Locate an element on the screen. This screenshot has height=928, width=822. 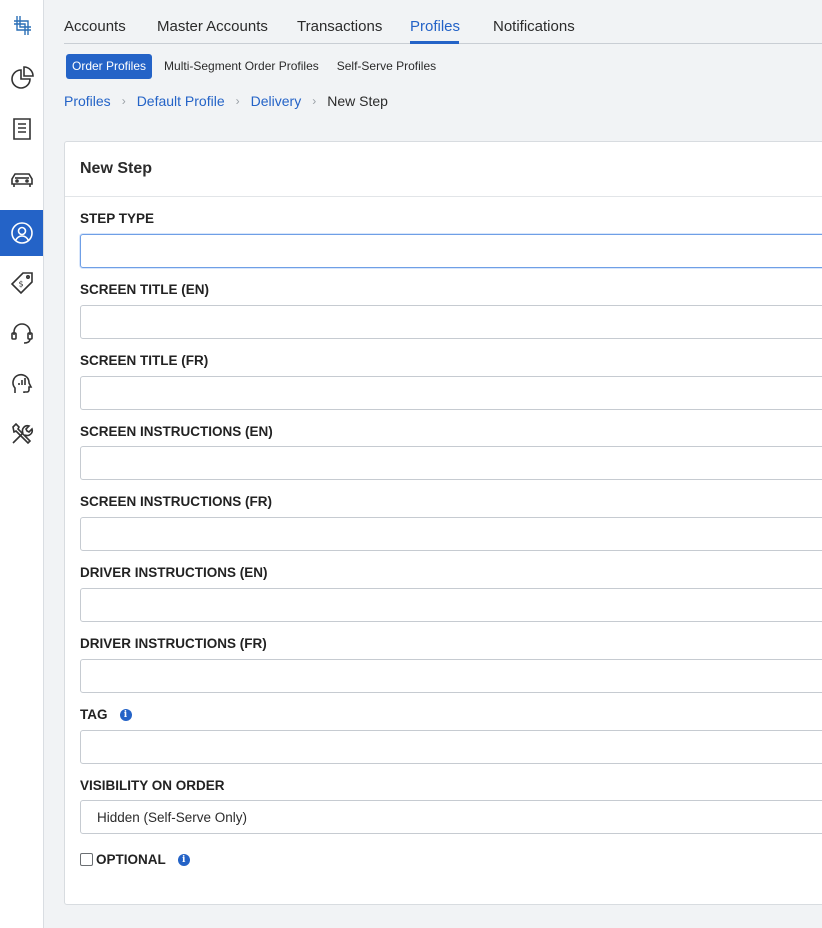
optional-row: OPTIONAL i is located at coordinates (135, 859).